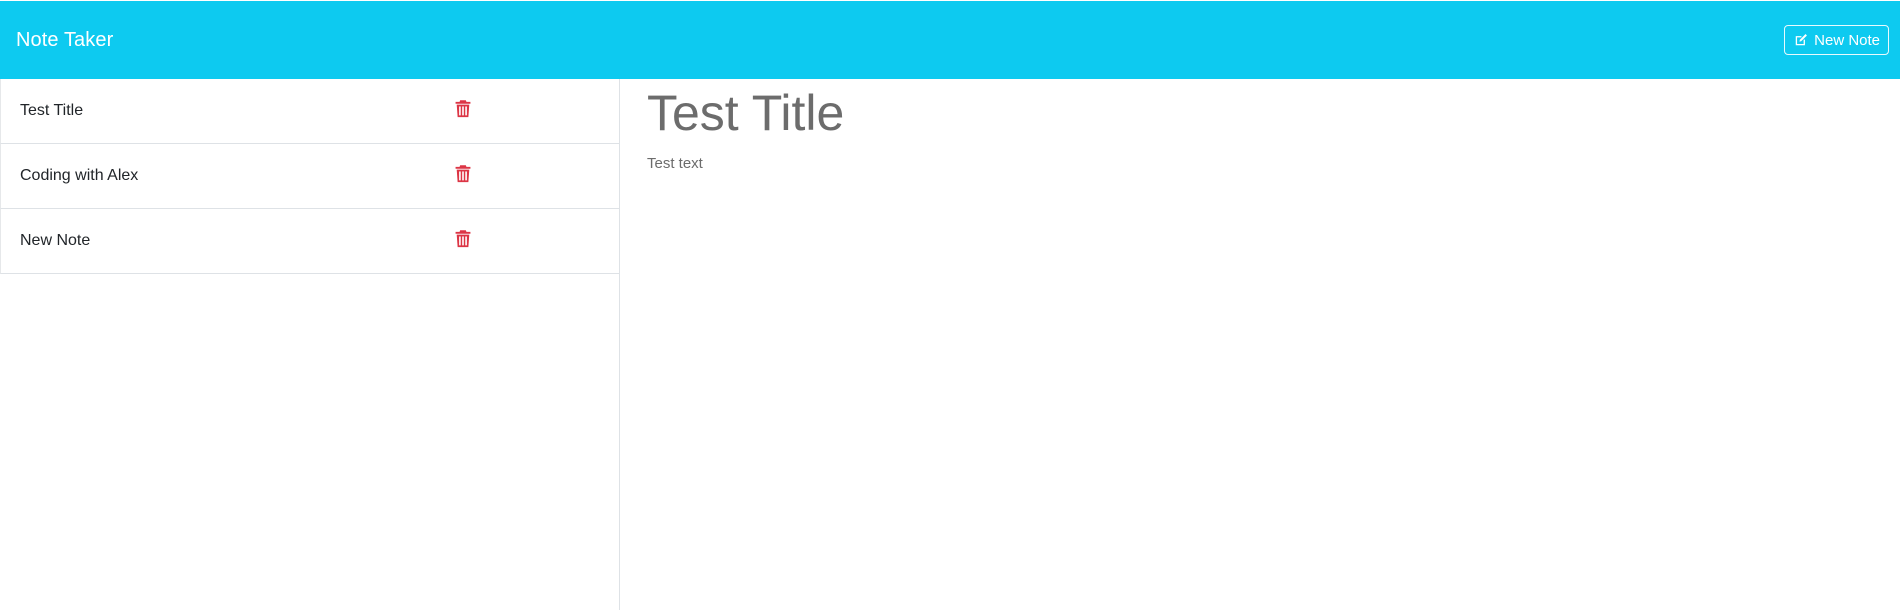  I want to click on navbar: Note Taker New Note, so click(950, 40).